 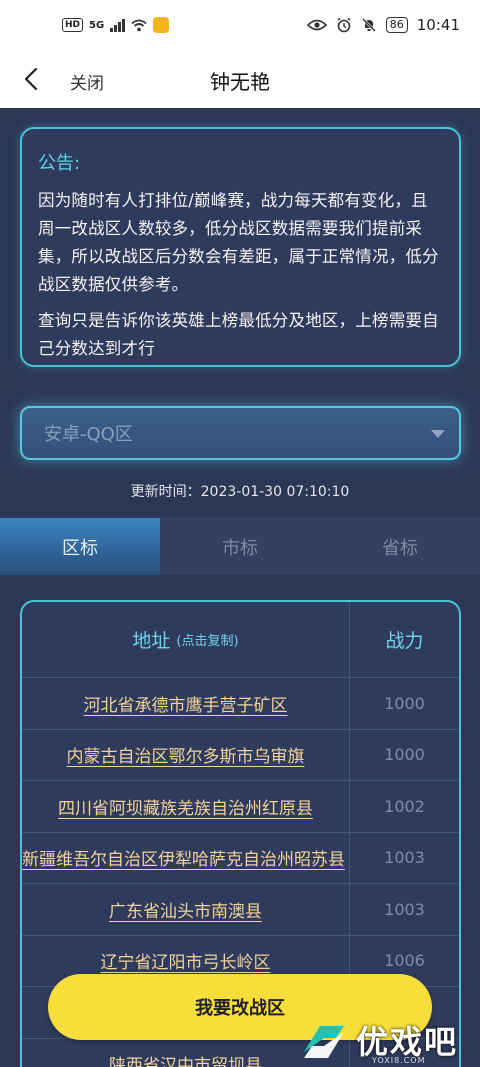 What do you see at coordinates (404, 641) in the screenshot?
I see `header-power: 战力` at bounding box center [404, 641].